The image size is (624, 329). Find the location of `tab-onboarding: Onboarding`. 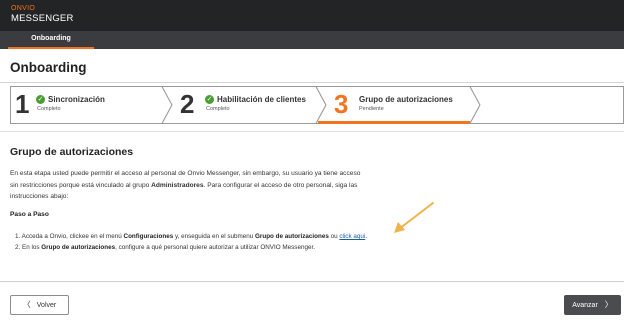

tab-onboarding: Onboarding is located at coordinates (51, 40).